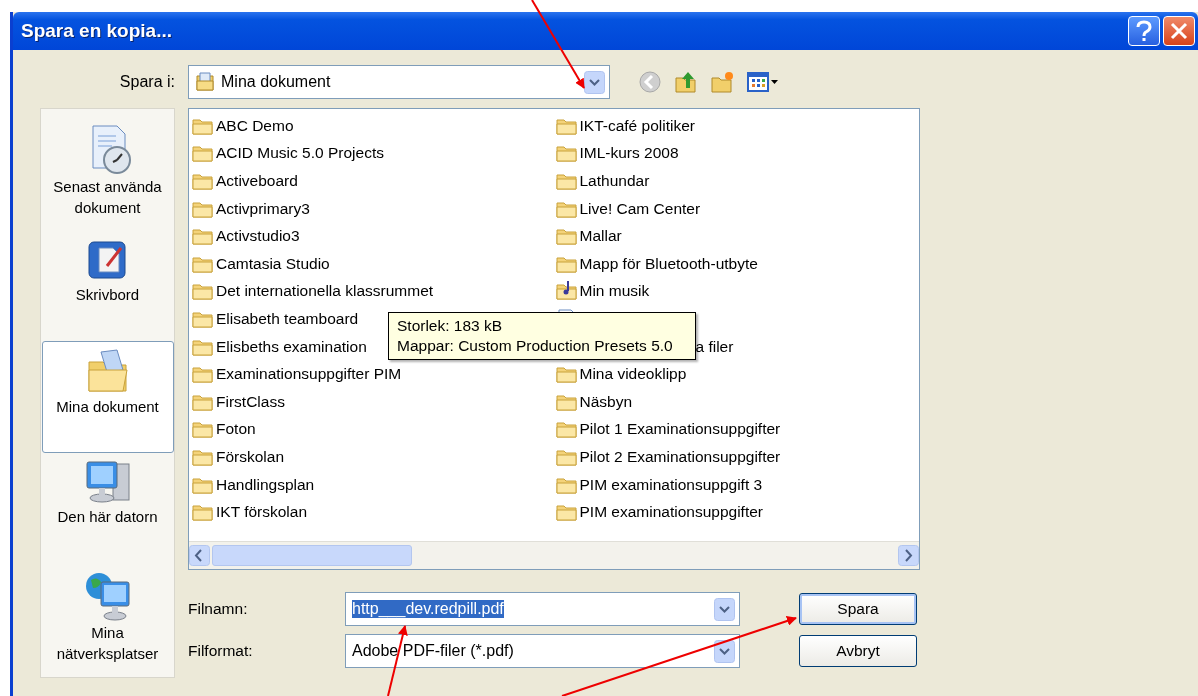 The image size is (1198, 696). Describe the element at coordinates (107, 173) in the screenshot. I see `places-bar-item: Senast använda dokument` at that location.